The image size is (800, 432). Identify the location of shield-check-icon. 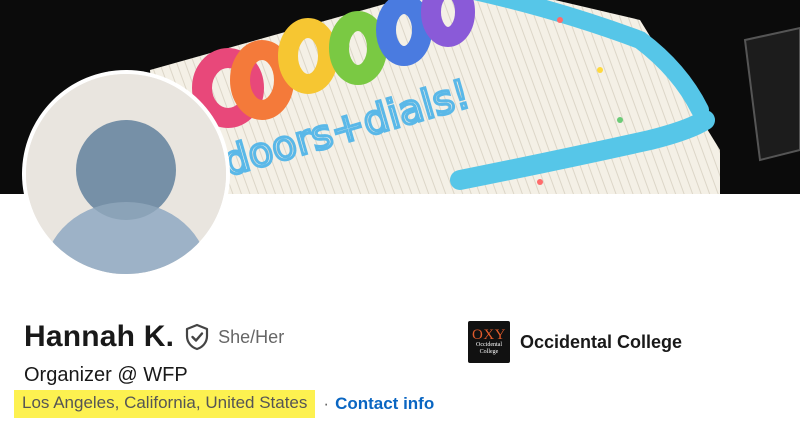
(197, 337).